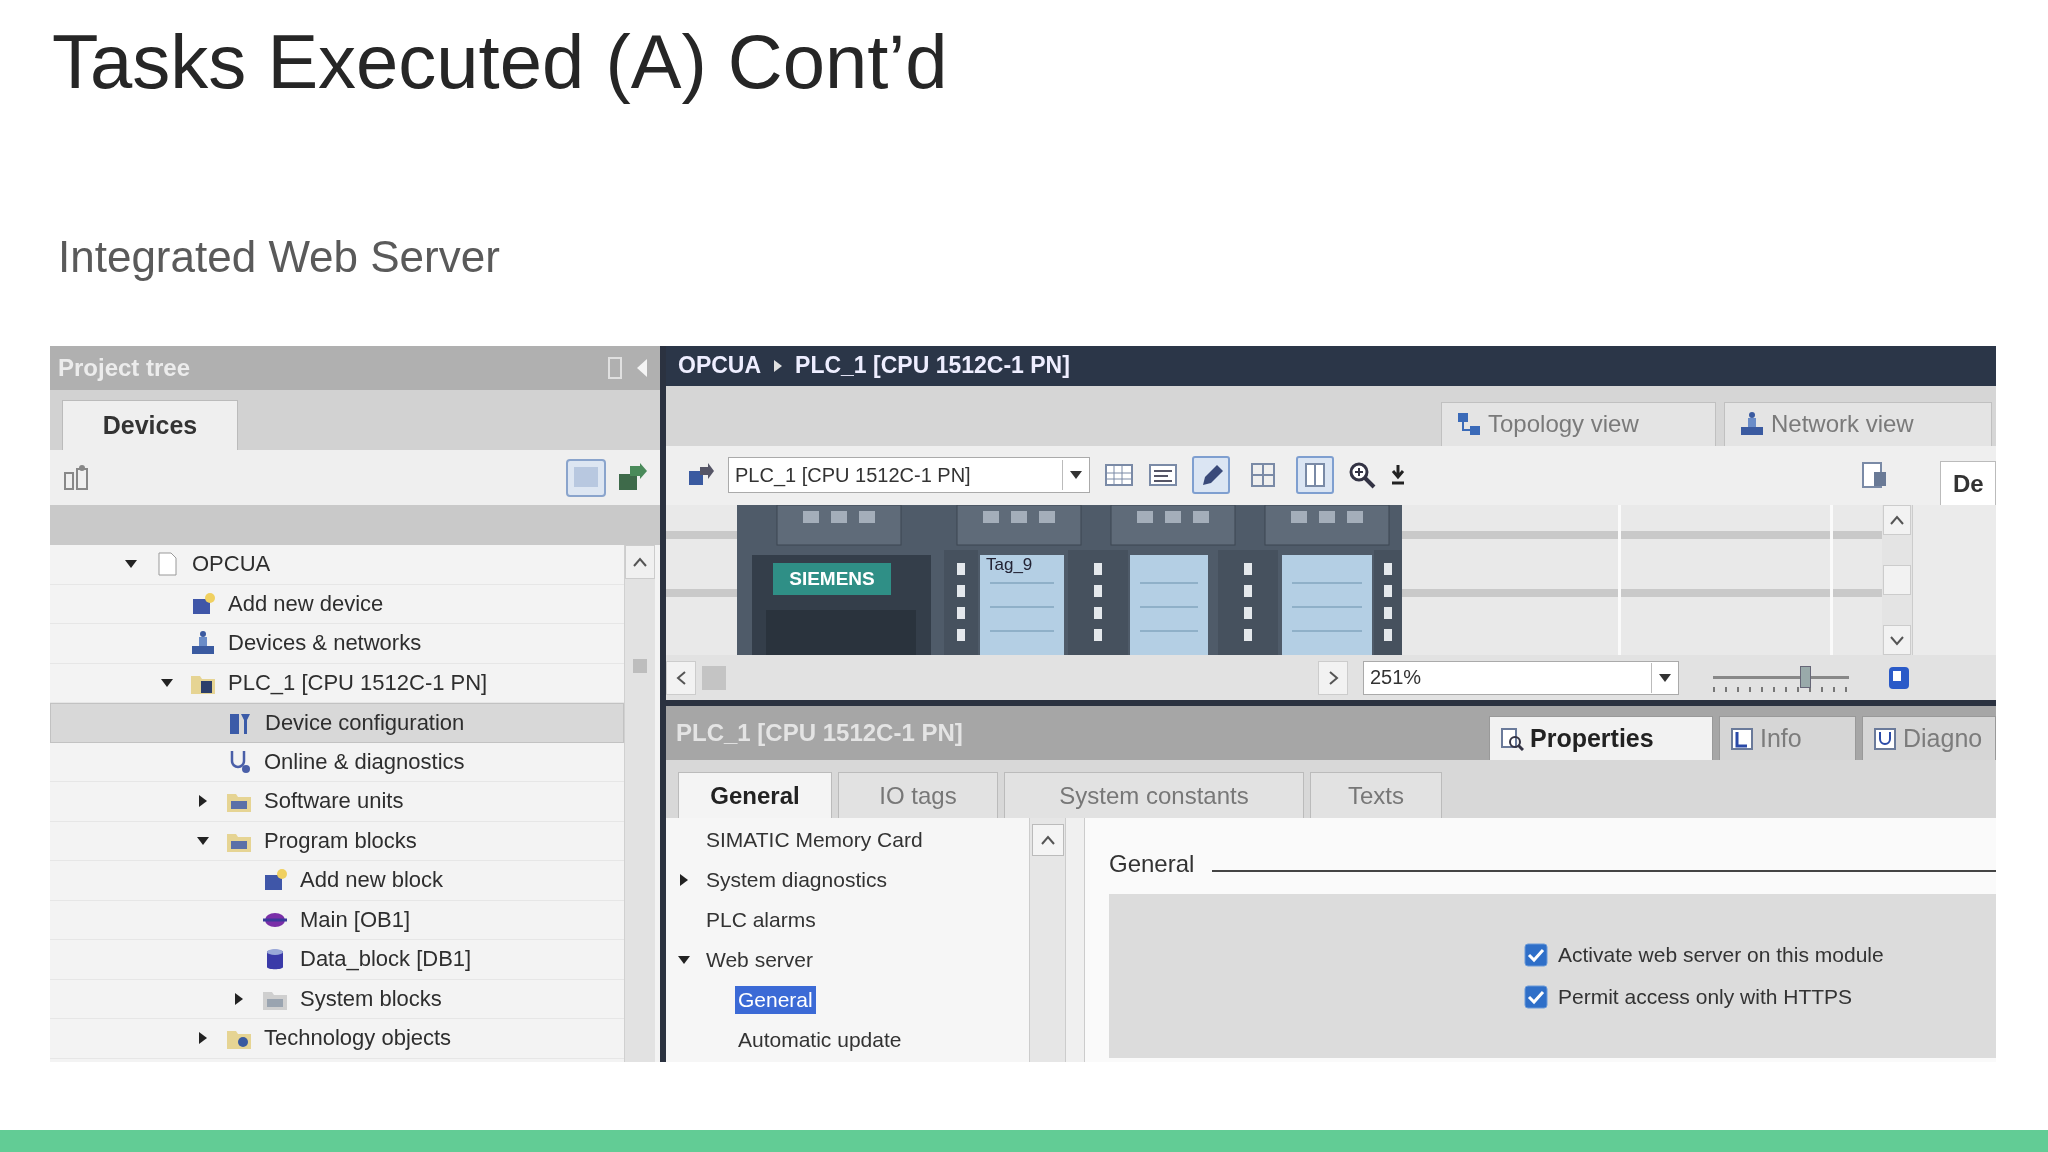 The height and width of the screenshot is (1152, 2048). I want to click on tree-item: System blocks, so click(337, 999).